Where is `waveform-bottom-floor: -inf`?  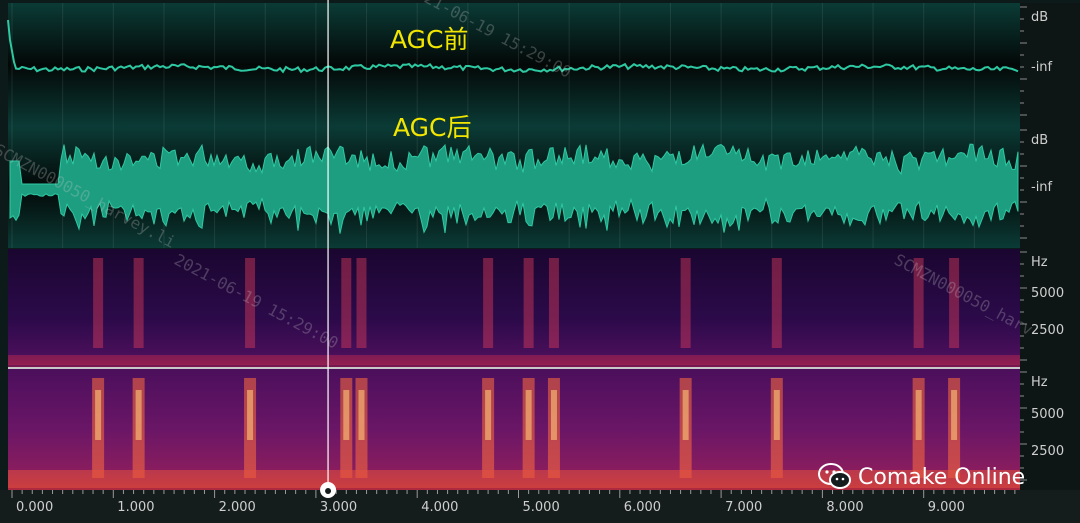 waveform-bottom-floor: -inf is located at coordinates (1042, 187).